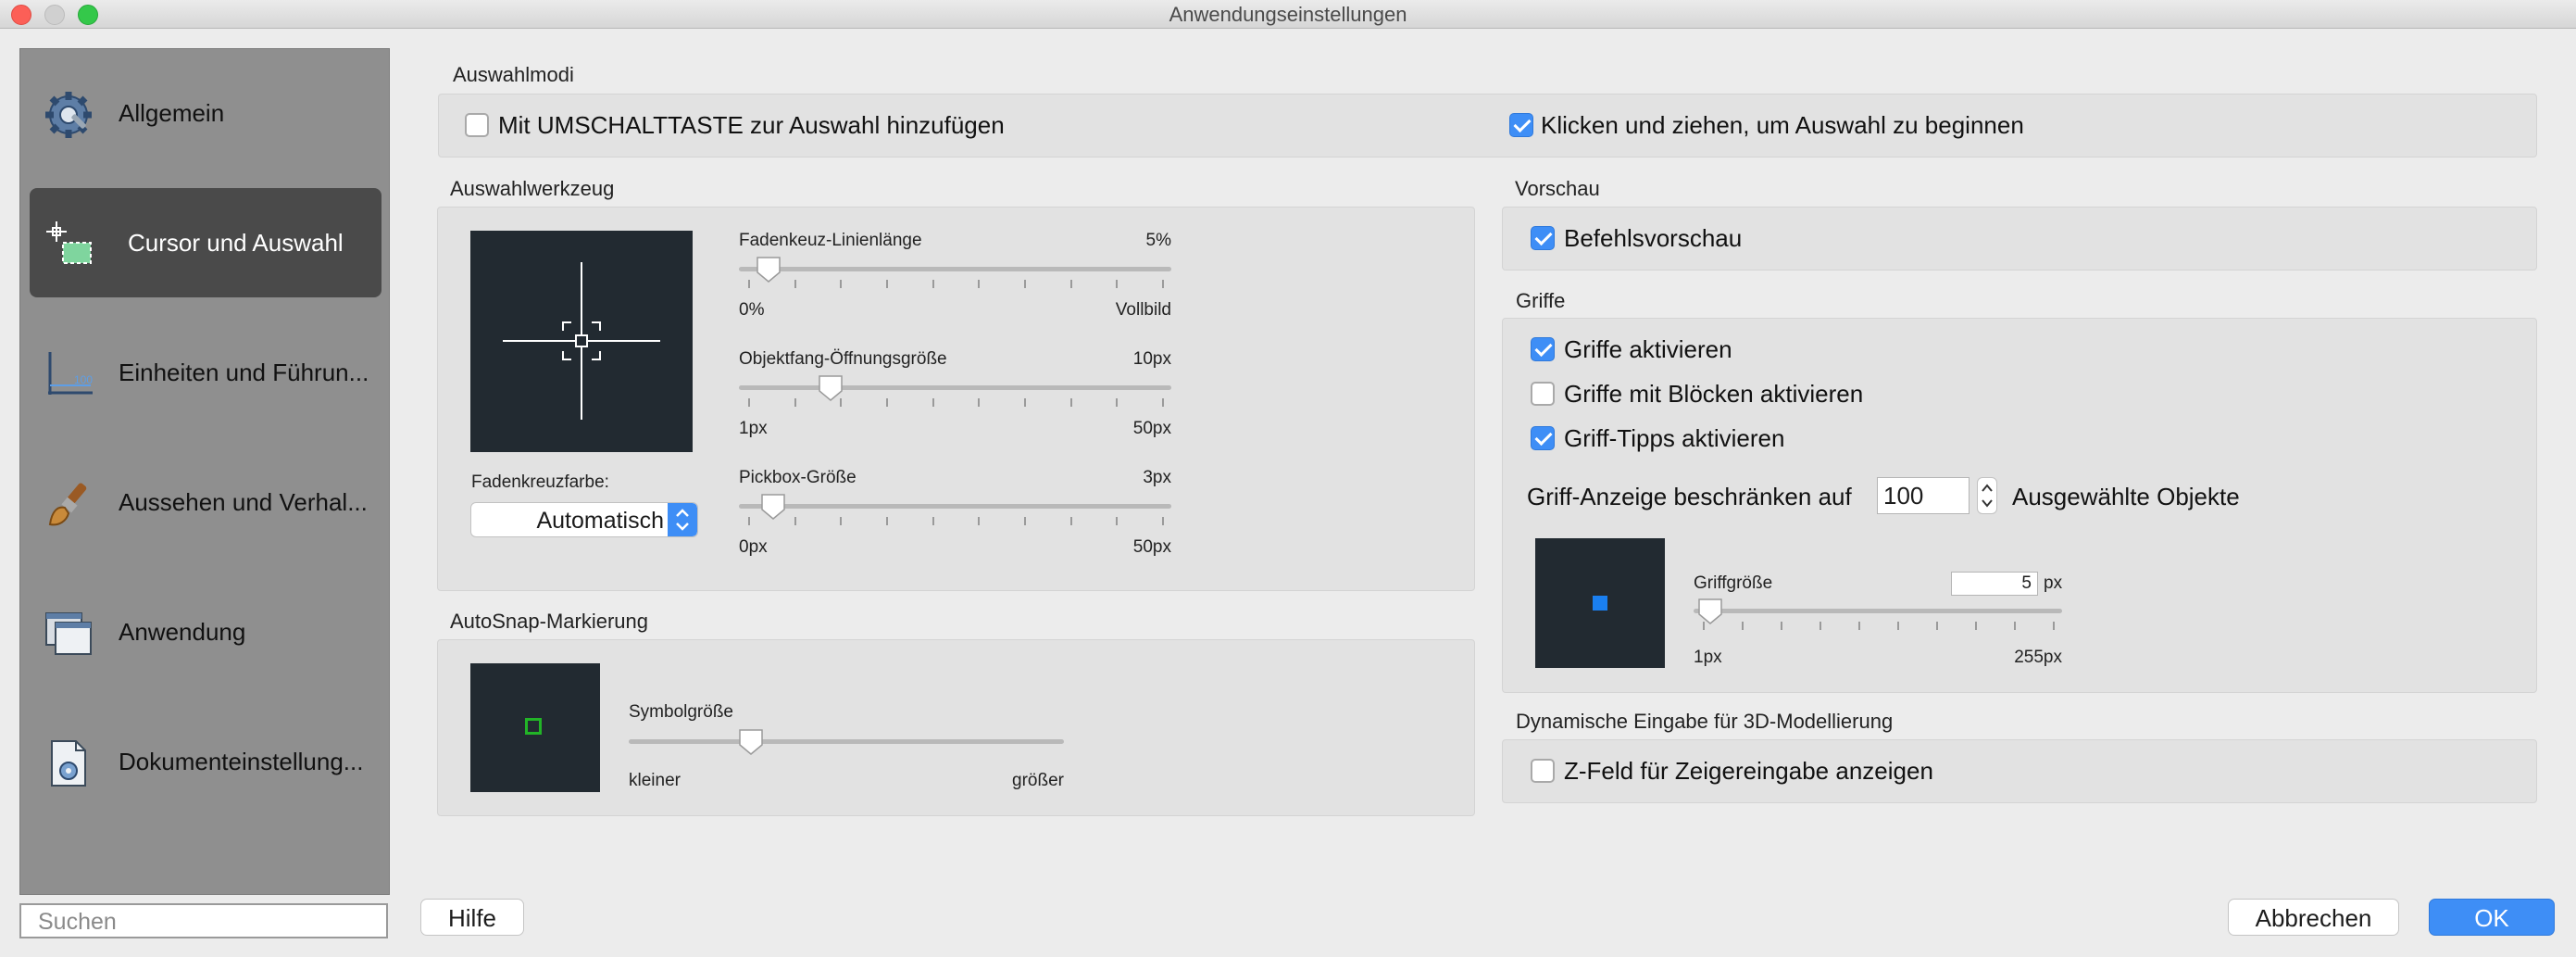 The image size is (2576, 957). What do you see at coordinates (472, 917) in the screenshot?
I see `help-button: Hilfe` at bounding box center [472, 917].